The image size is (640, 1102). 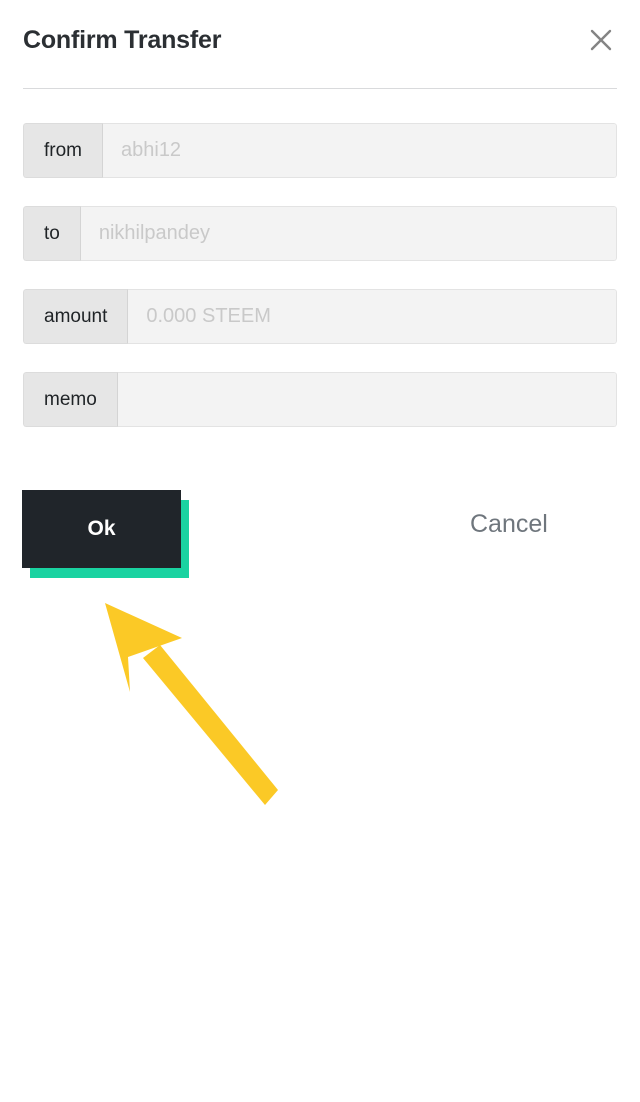 I want to click on memo-input, so click(x=367, y=399).